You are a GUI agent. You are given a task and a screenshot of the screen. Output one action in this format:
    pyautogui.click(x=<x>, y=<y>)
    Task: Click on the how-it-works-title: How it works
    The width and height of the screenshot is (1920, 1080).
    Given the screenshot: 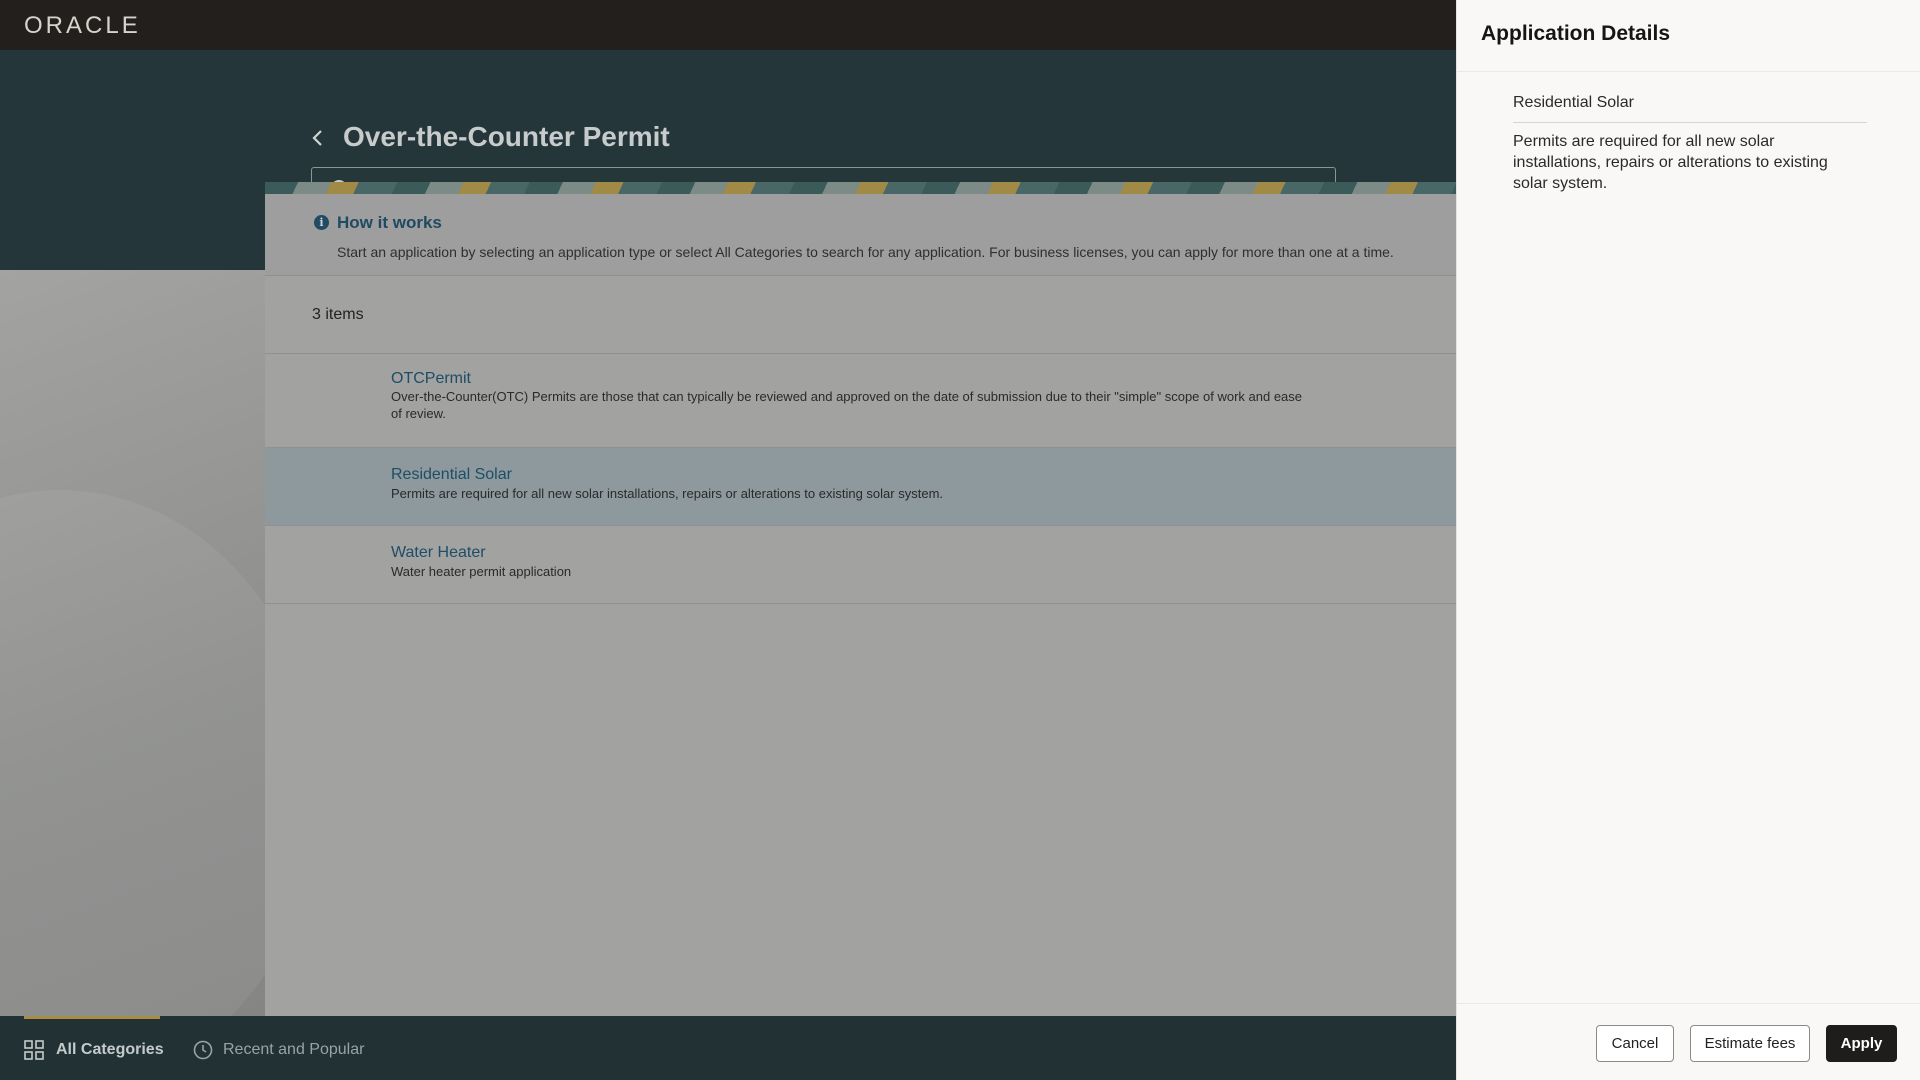 What is the action you would take?
    pyautogui.click(x=389, y=222)
    